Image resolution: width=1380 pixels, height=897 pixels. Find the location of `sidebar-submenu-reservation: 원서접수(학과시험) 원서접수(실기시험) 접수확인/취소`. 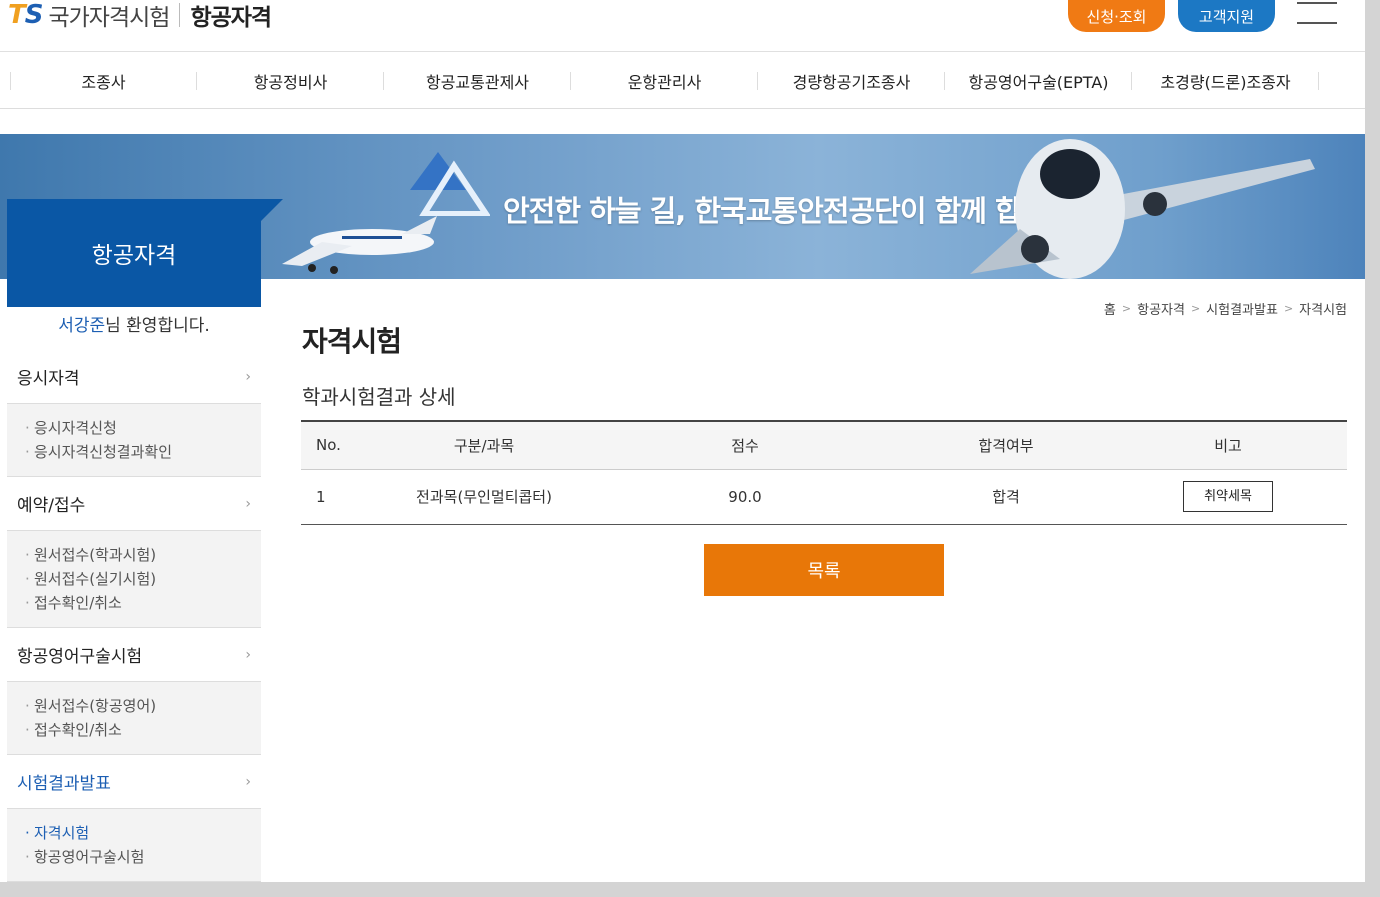

sidebar-submenu-reservation: 원서접수(학과시험) 원서접수(실기시험) 접수확인/취소 is located at coordinates (134, 579).